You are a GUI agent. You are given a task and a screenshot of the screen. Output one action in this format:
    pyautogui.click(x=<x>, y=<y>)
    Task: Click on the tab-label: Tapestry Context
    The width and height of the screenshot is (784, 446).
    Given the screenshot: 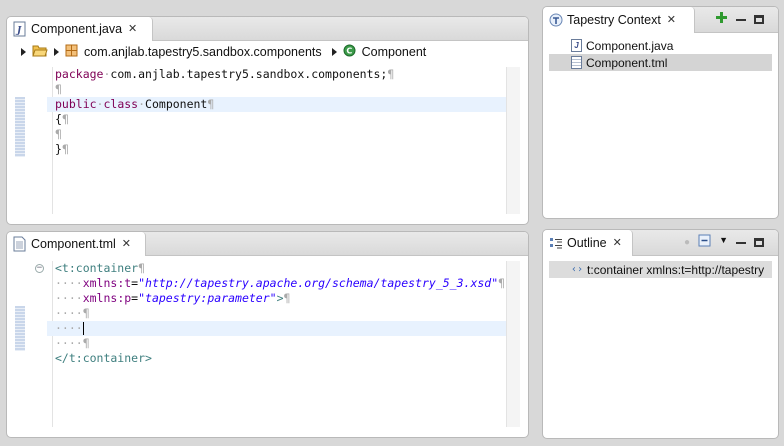 What is the action you would take?
    pyautogui.click(x=614, y=20)
    